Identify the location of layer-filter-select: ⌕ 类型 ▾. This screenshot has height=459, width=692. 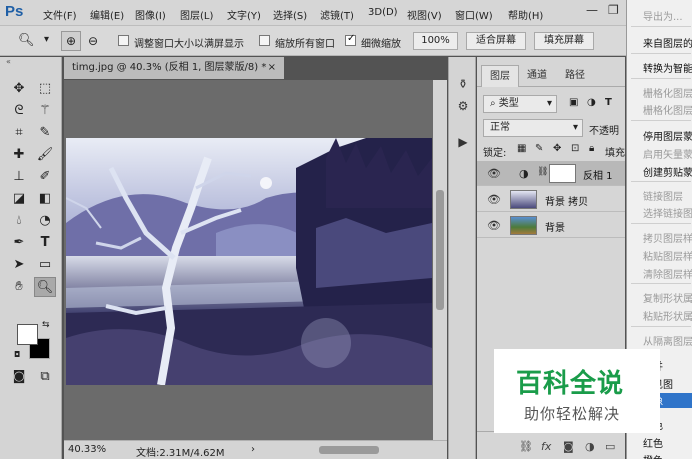
(520, 104).